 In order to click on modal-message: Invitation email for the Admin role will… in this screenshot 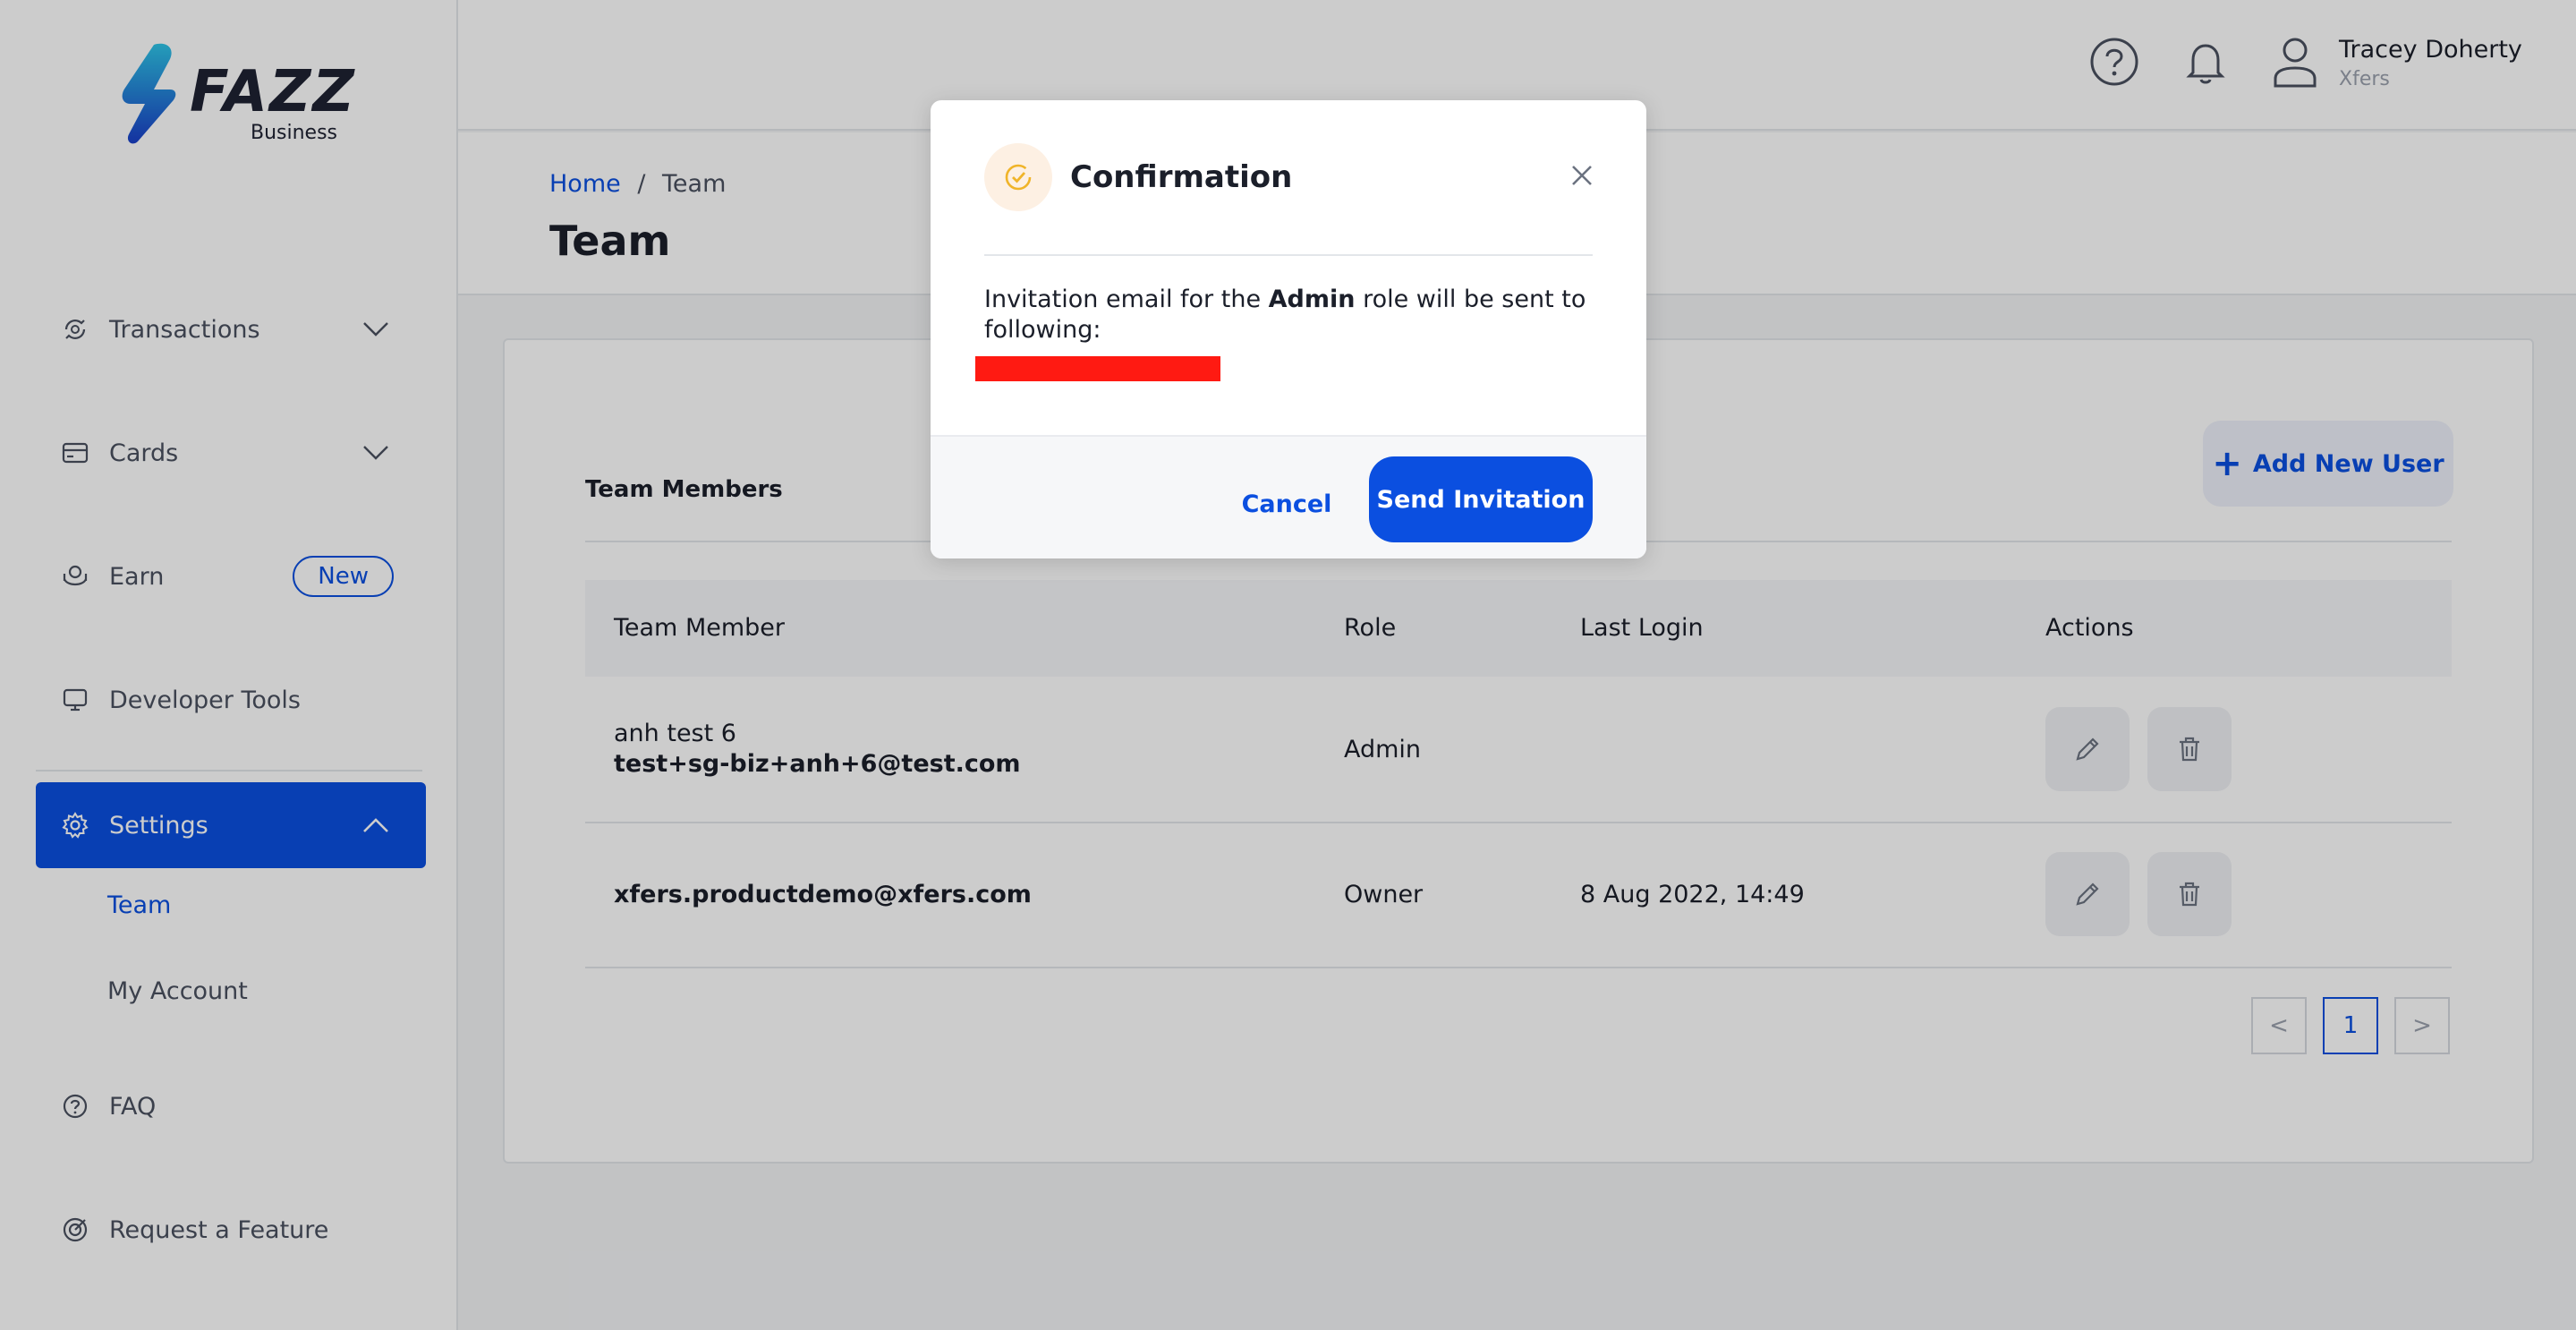, I will do `click(1288, 315)`.